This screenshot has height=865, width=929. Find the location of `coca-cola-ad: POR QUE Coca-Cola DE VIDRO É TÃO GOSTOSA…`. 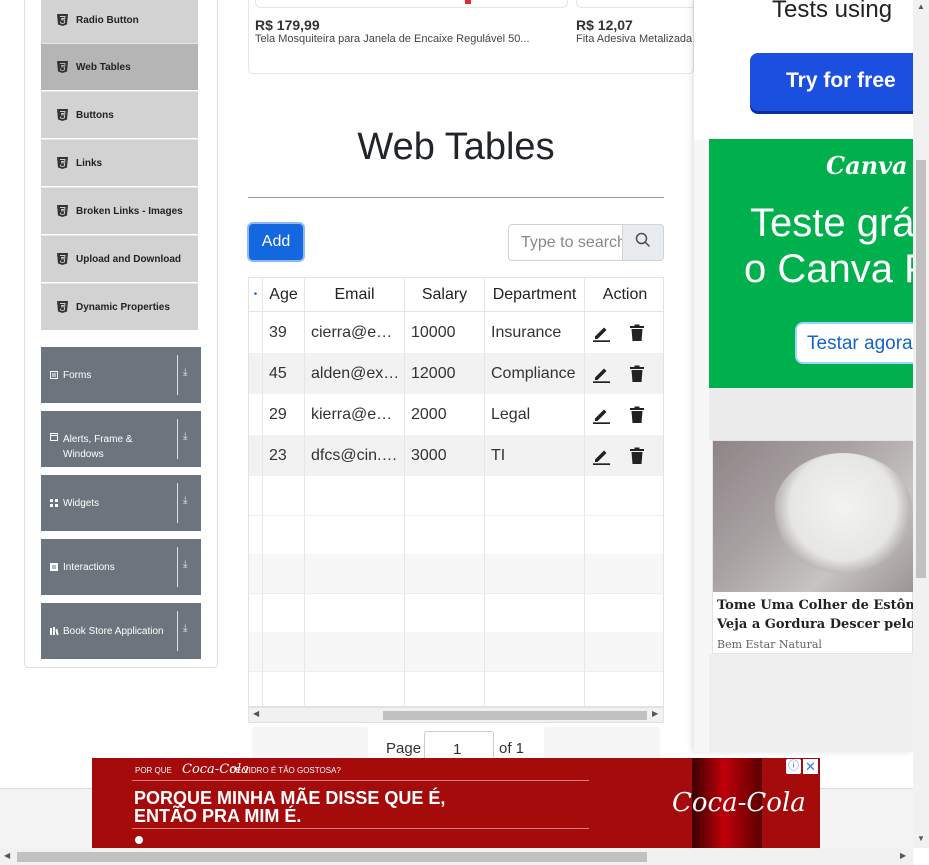

coca-cola-ad: POR QUE Coca-Cola DE VIDRO É TÃO GOSTOSA… is located at coordinates (456, 803).